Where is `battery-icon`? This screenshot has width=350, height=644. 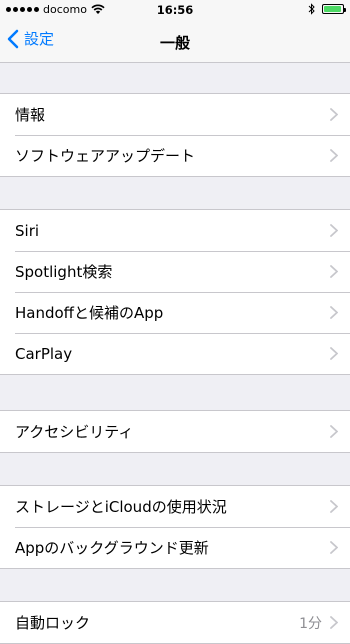
battery-icon is located at coordinates (334, 9).